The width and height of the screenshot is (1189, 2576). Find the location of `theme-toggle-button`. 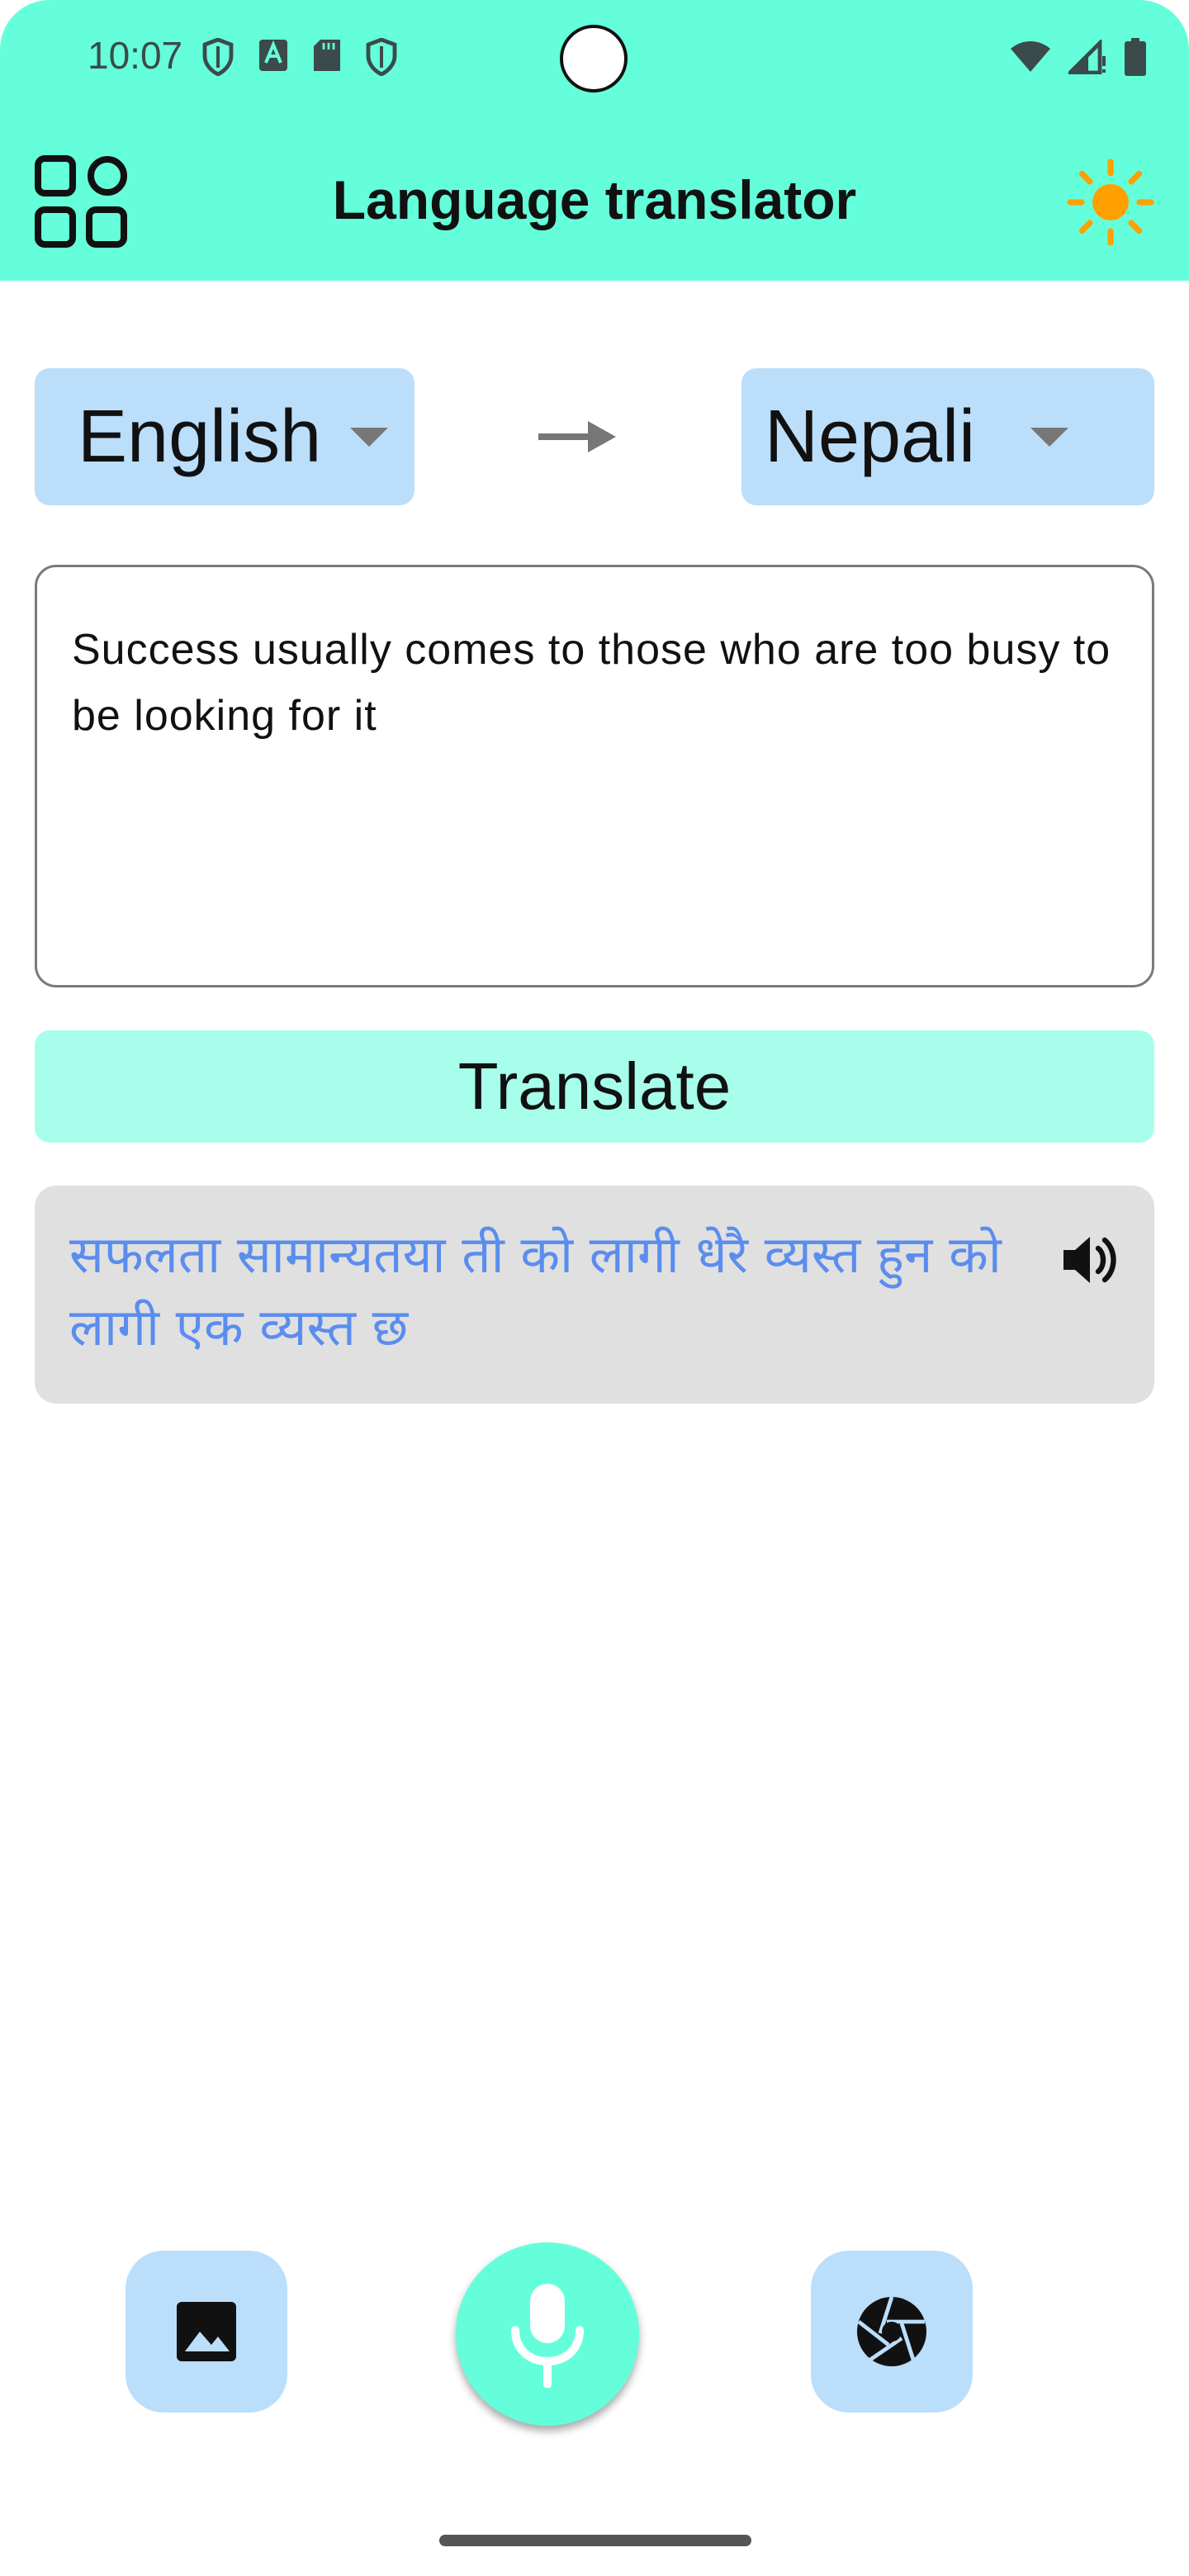

theme-toggle-button is located at coordinates (1110, 202).